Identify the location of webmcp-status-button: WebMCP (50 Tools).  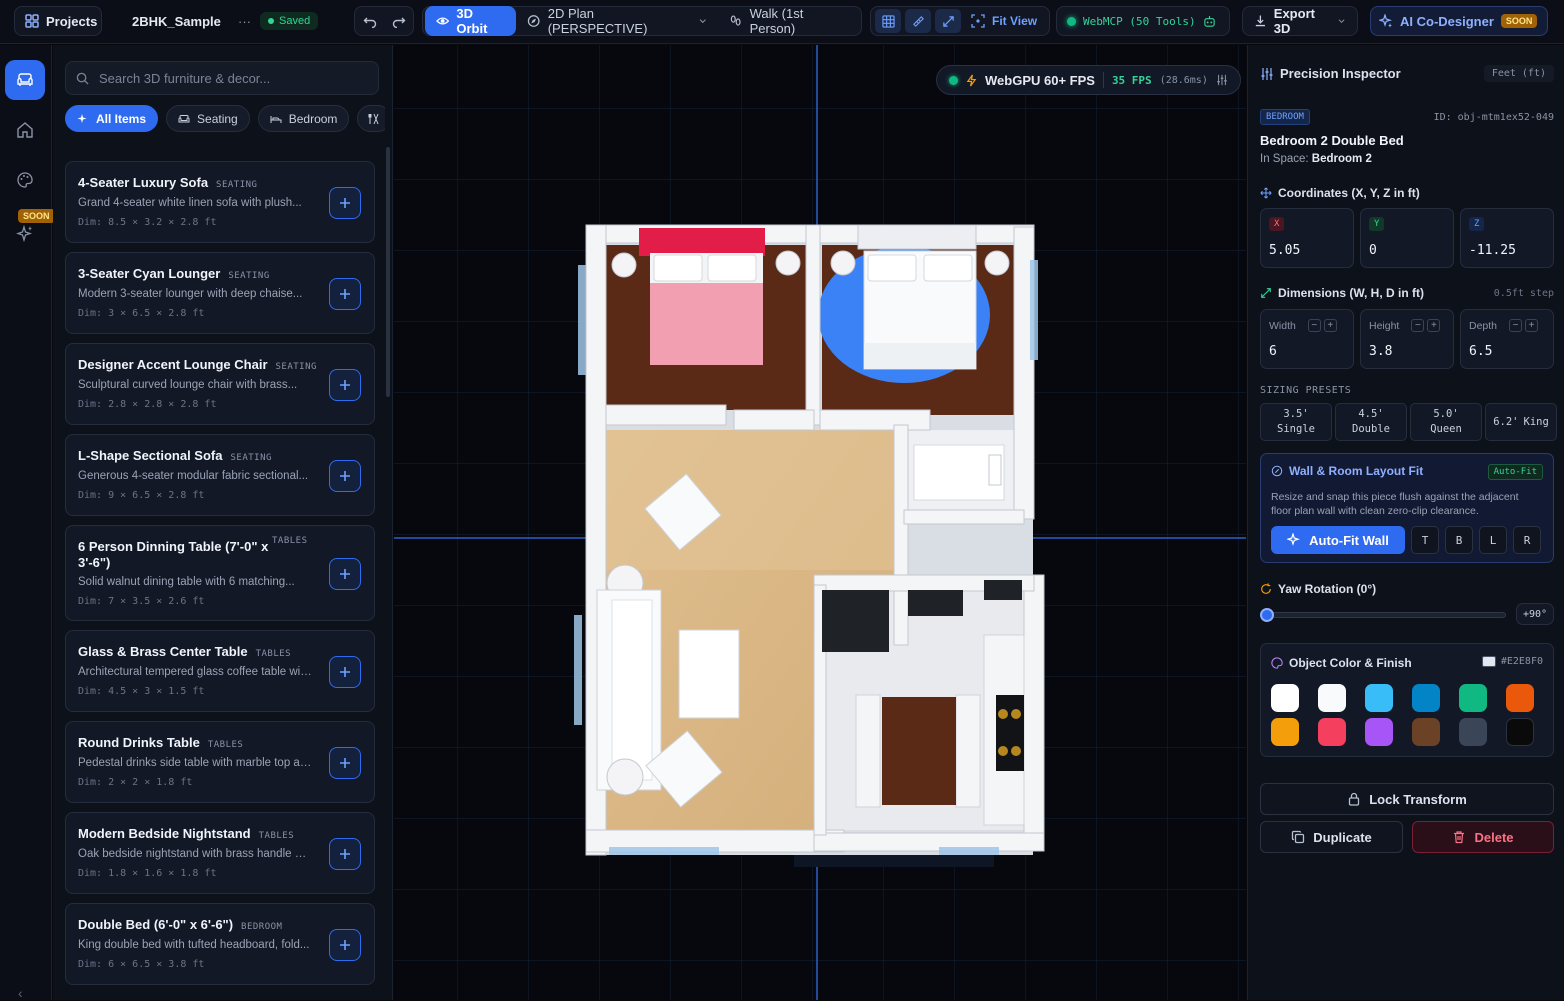
(1143, 21).